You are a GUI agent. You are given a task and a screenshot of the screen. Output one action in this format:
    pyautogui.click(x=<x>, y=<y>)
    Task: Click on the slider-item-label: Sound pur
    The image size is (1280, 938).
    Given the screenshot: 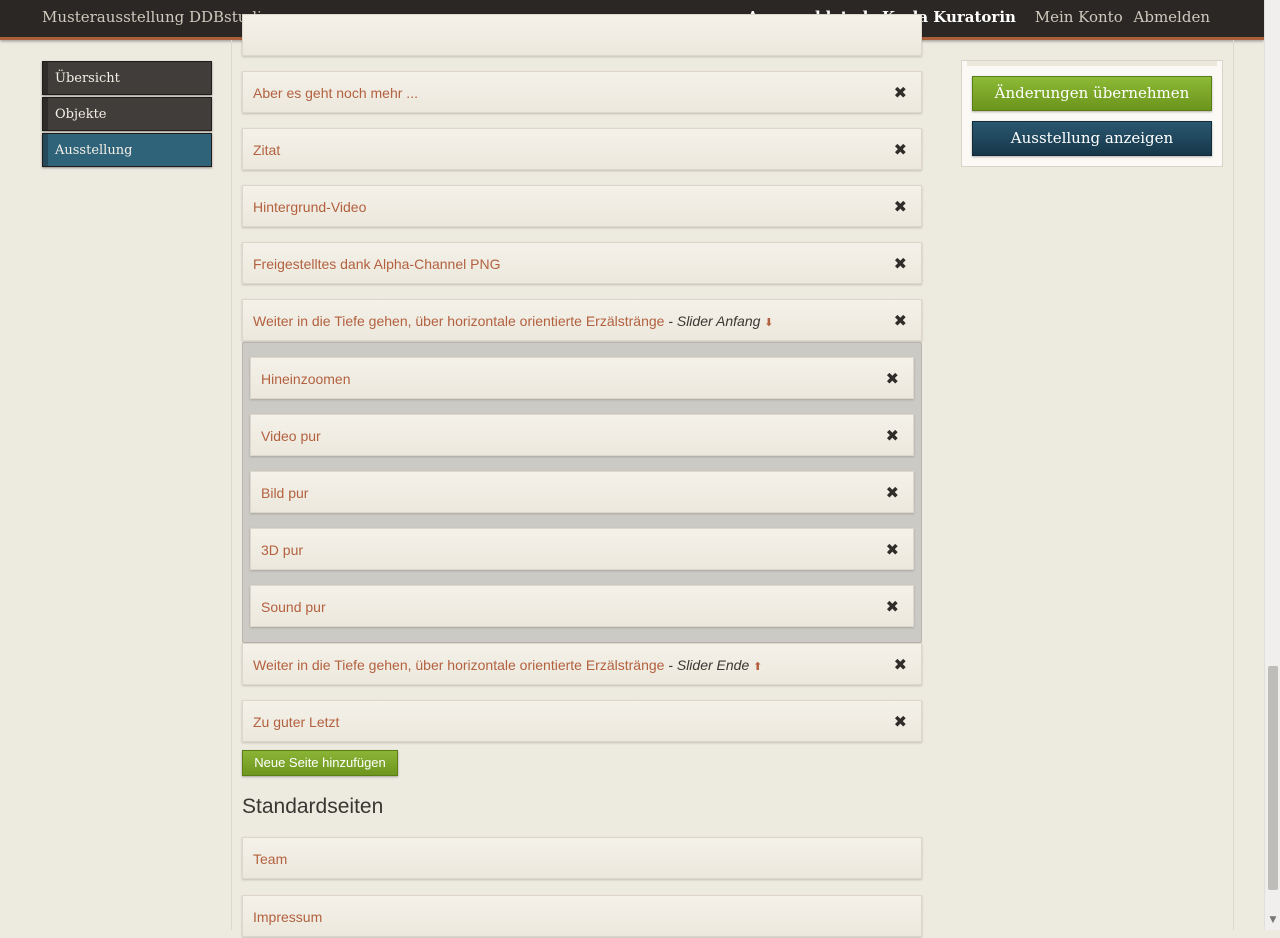 What is the action you would take?
    pyautogui.click(x=293, y=607)
    